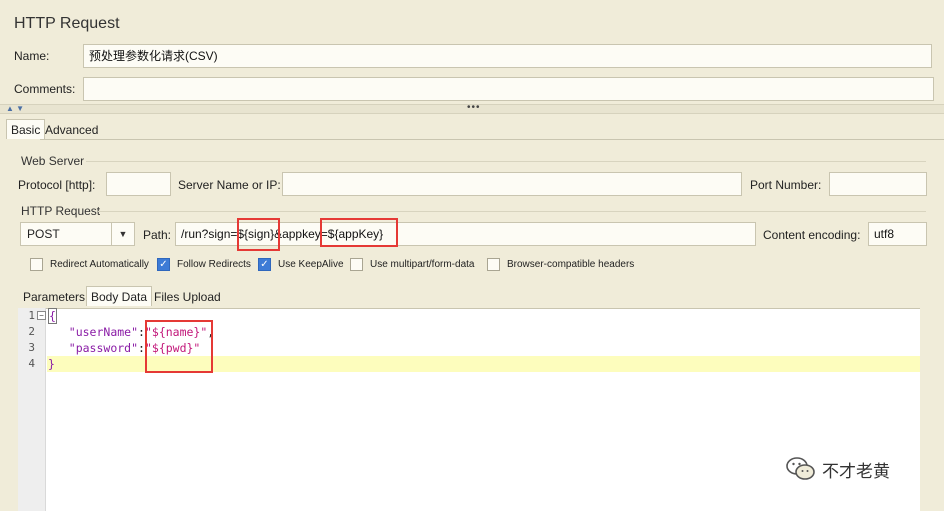 Image resolution: width=944 pixels, height=511 pixels. I want to click on watermark-text: 不才老黄, so click(856, 471).